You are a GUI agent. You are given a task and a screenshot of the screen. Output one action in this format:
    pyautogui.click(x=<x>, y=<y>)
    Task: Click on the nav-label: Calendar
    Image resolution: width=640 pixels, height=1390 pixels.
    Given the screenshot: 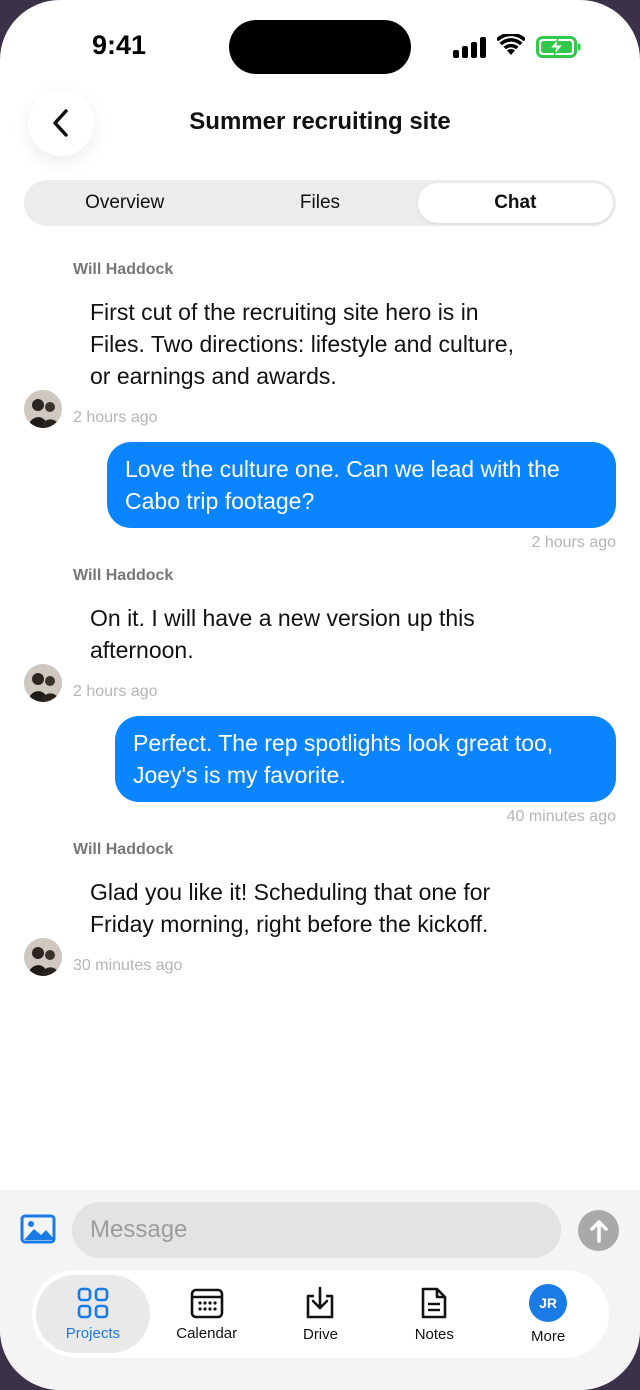 What is the action you would take?
    pyautogui.click(x=207, y=1333)
    